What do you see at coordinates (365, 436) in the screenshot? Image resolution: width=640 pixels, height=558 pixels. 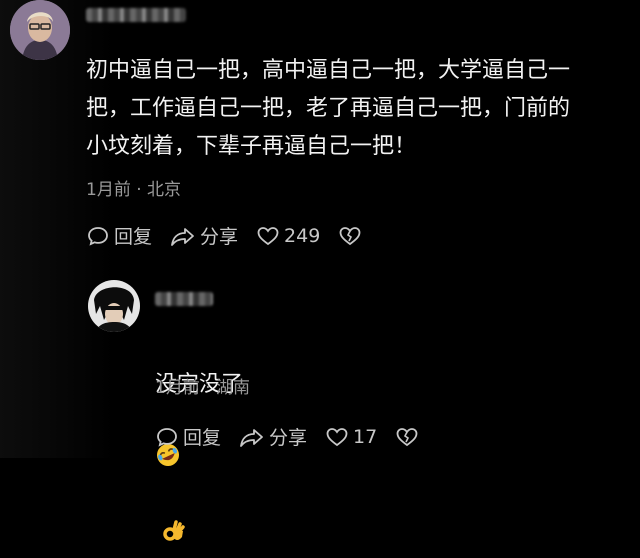 I see `like-count: 17` at bounding box center [365, 436].